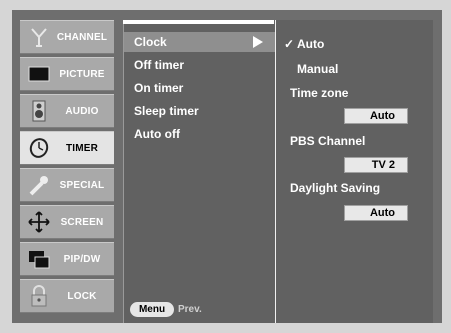 Image resolution: width=451 pixels, height=333 pixels. I want to click on menu-item-auto-off: Auto off, so click(199, 134).